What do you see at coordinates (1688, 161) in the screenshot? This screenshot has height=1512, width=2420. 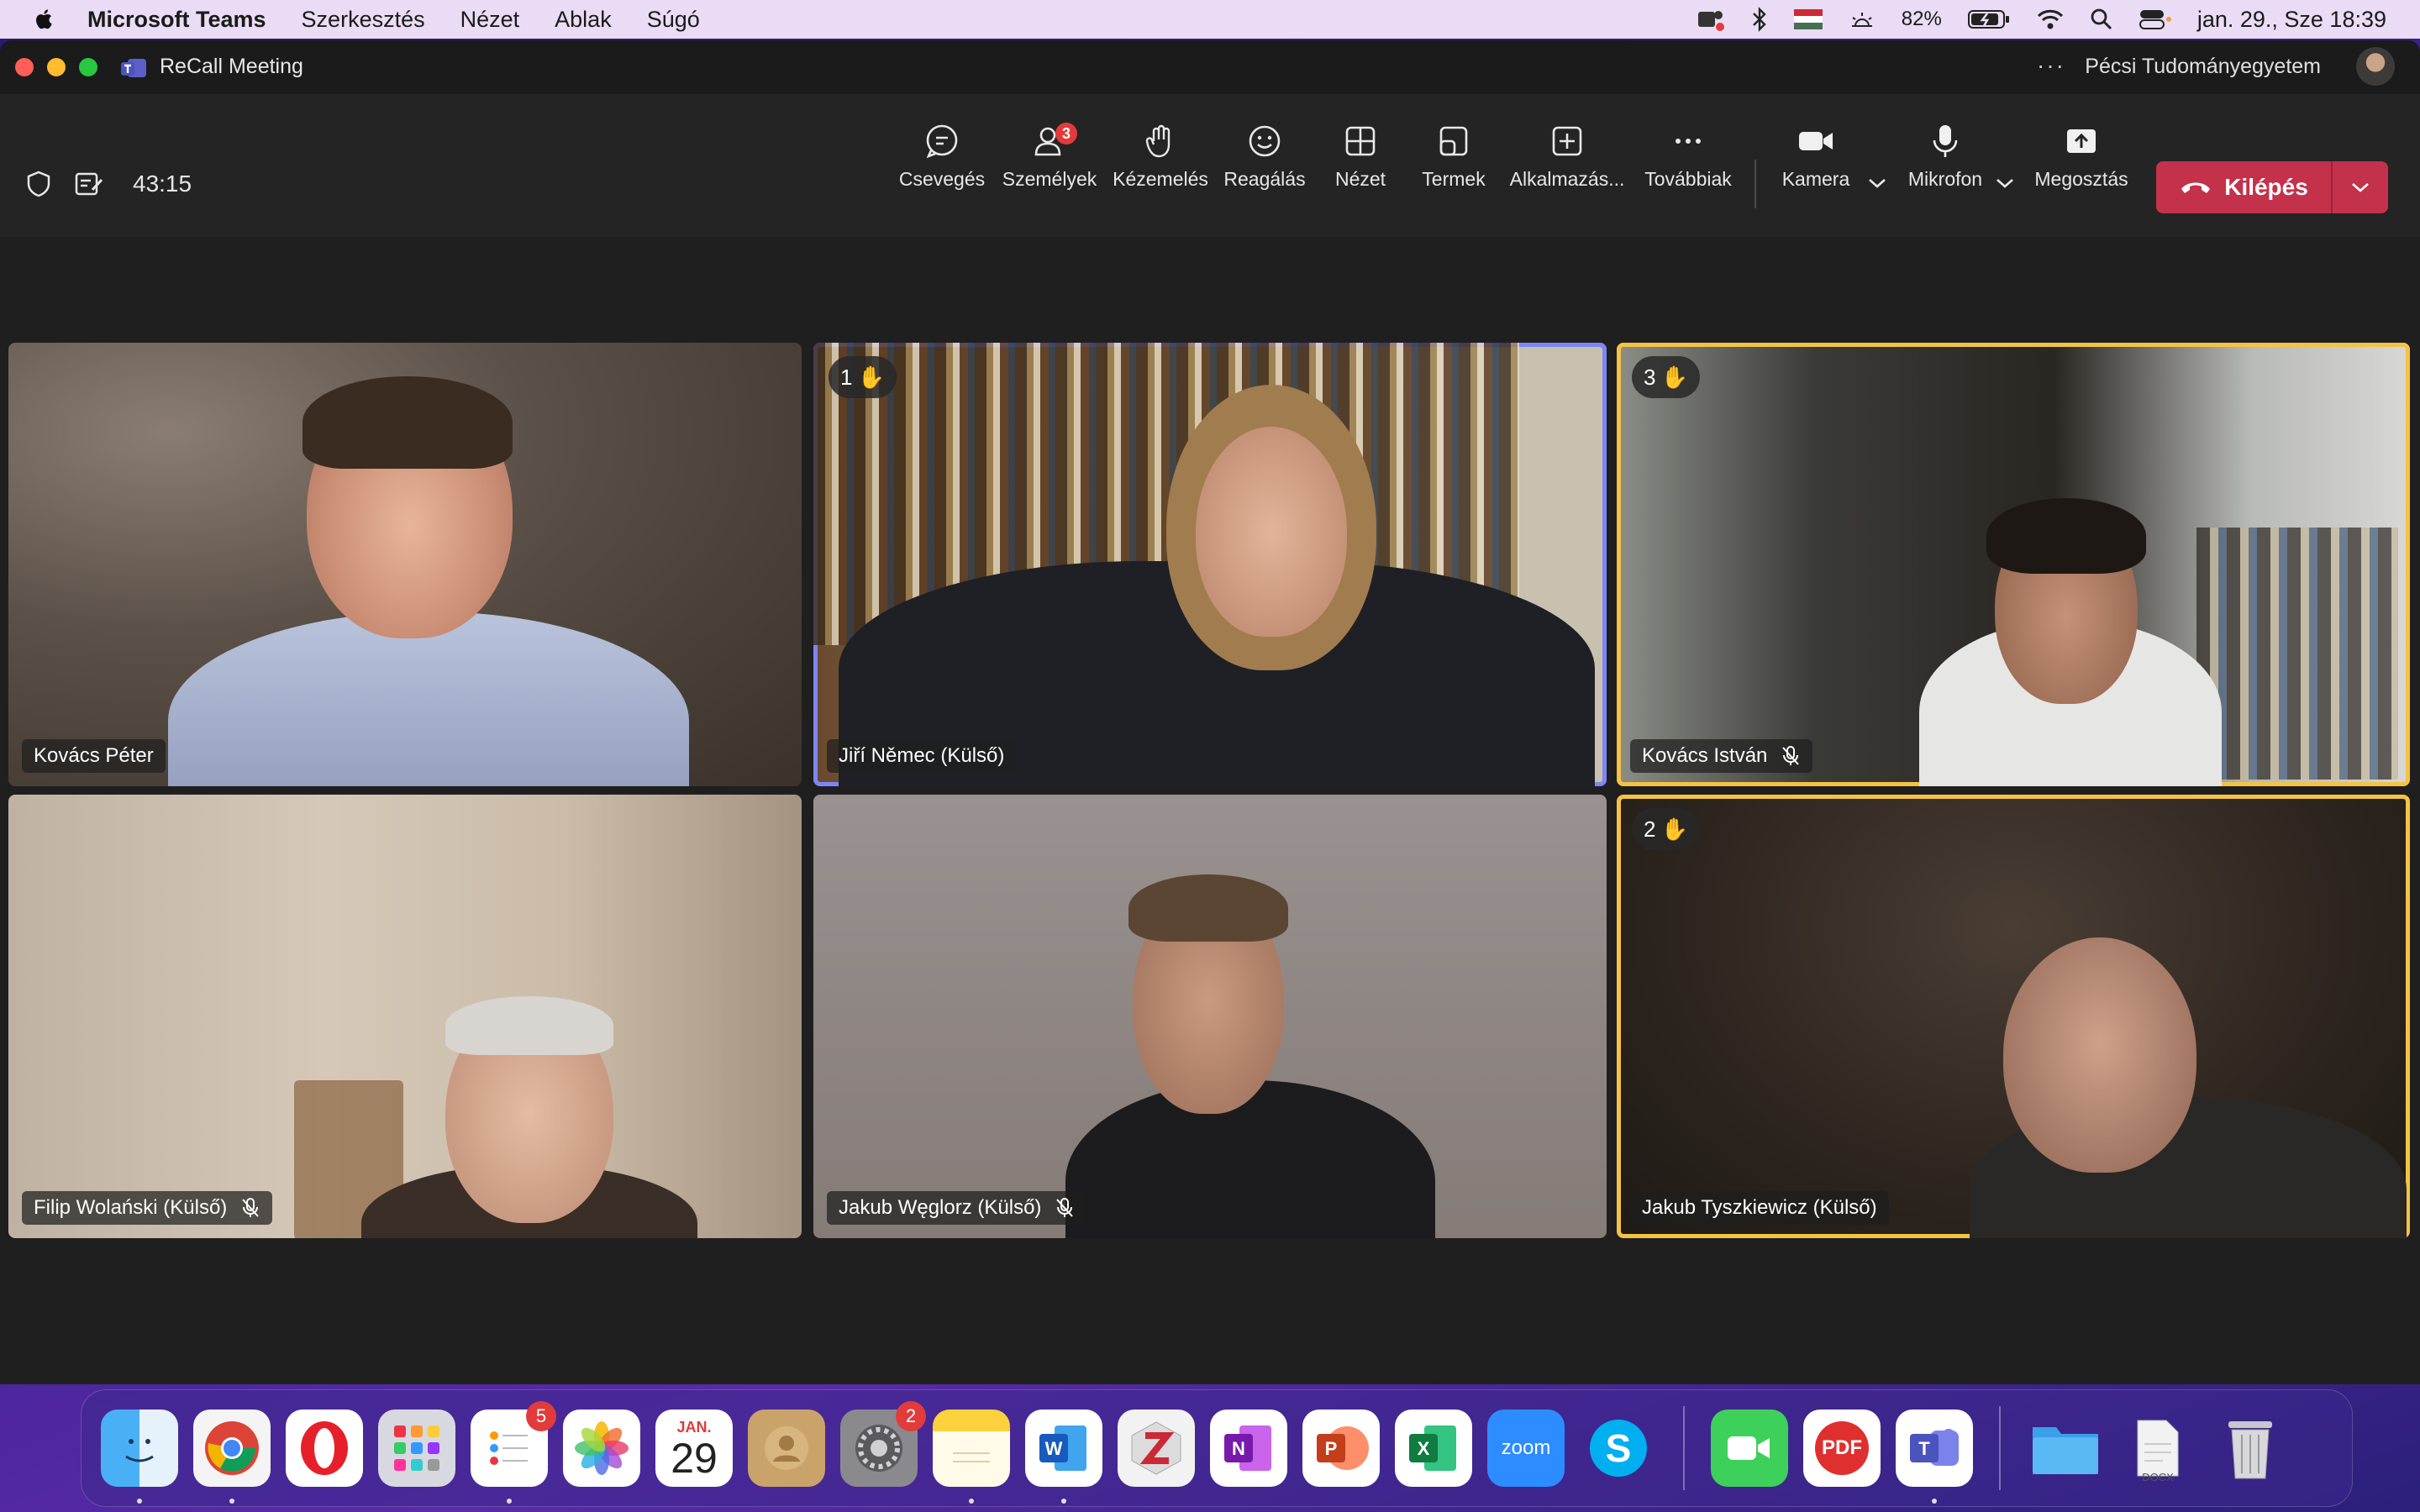 I see `more-actions-button: Továbbiak` at bounding box center [1688, 161].